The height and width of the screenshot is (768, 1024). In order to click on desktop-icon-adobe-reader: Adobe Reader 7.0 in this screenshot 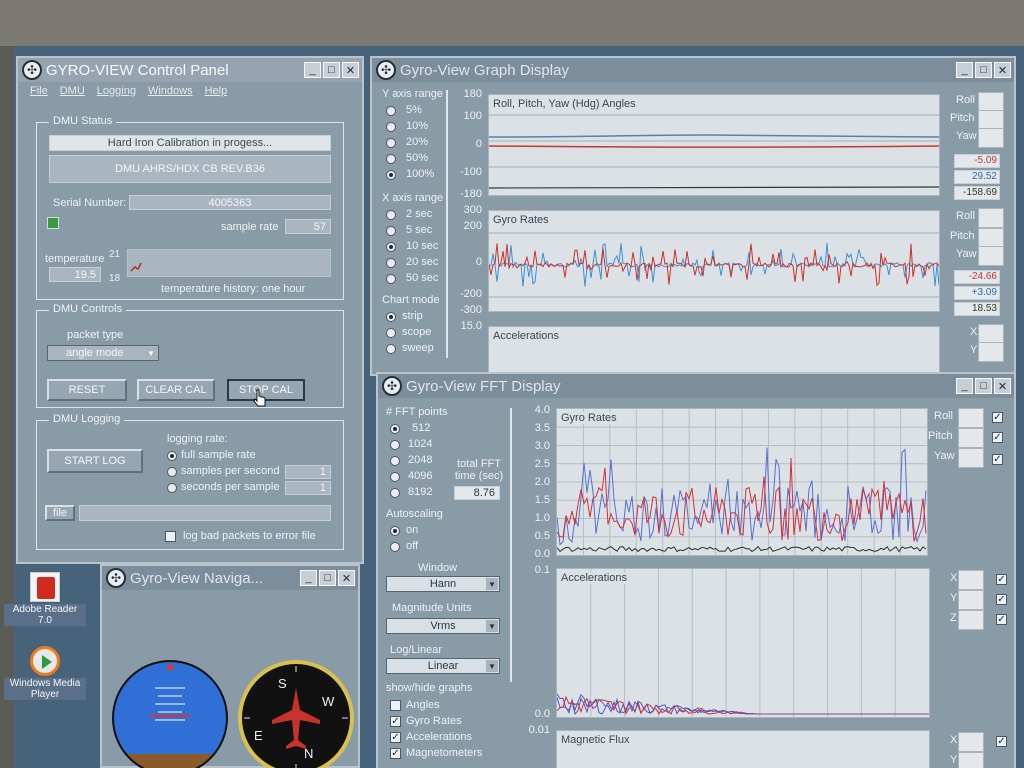, I will do `click(45, 599)`.